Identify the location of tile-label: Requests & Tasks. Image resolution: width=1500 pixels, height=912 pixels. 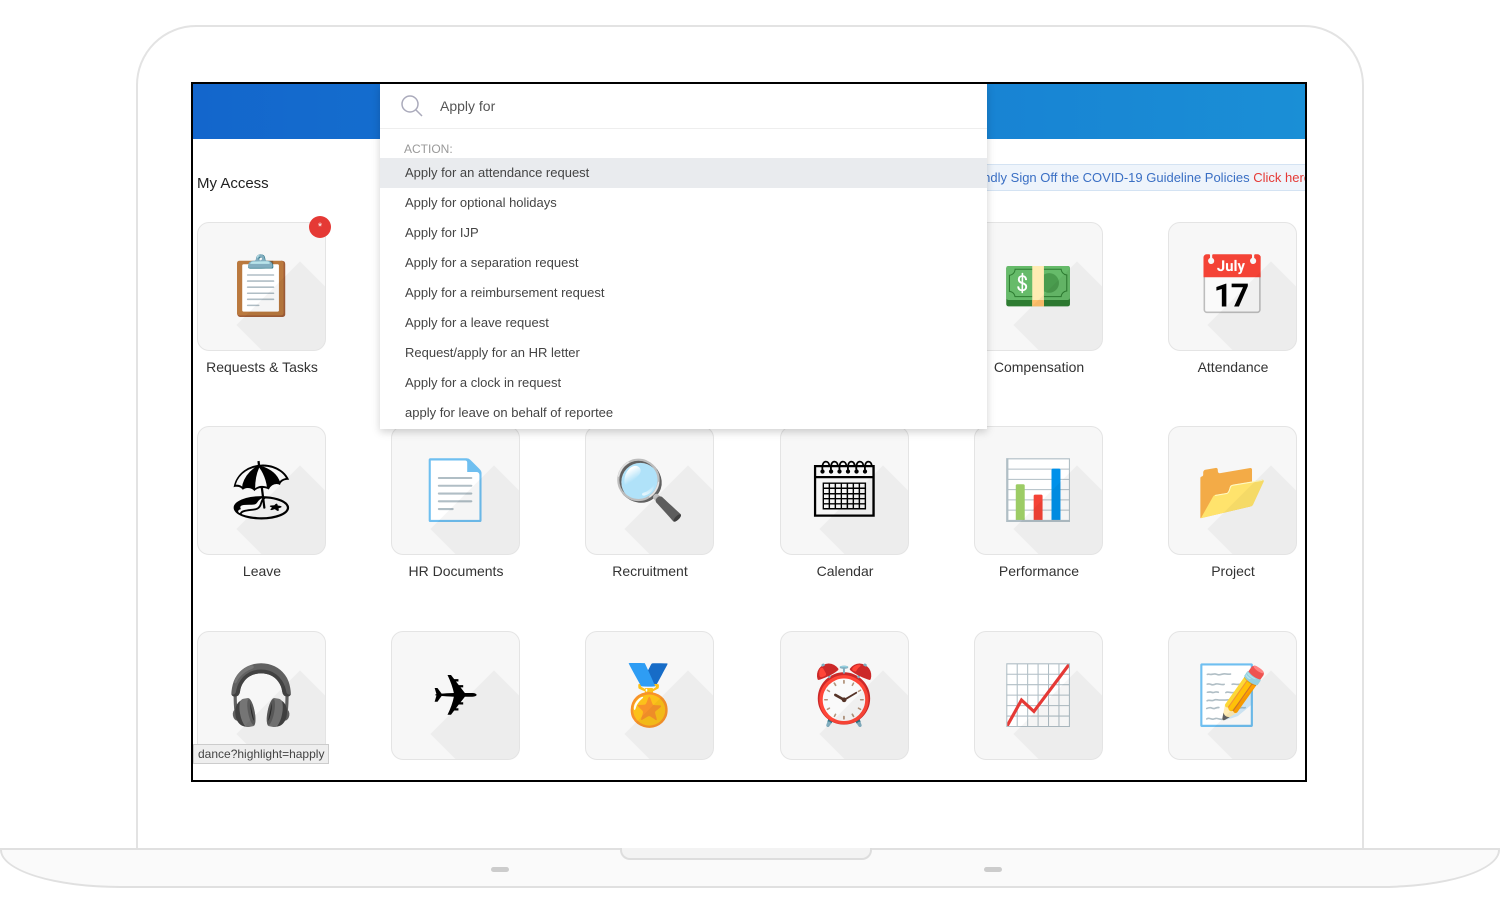
(272, 367).